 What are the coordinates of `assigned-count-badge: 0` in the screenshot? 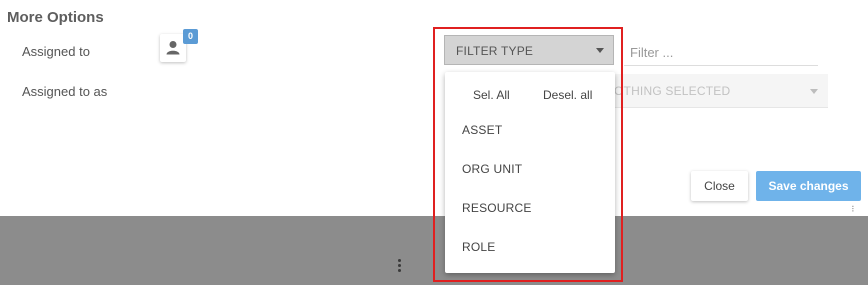 It's located at (190, 36).